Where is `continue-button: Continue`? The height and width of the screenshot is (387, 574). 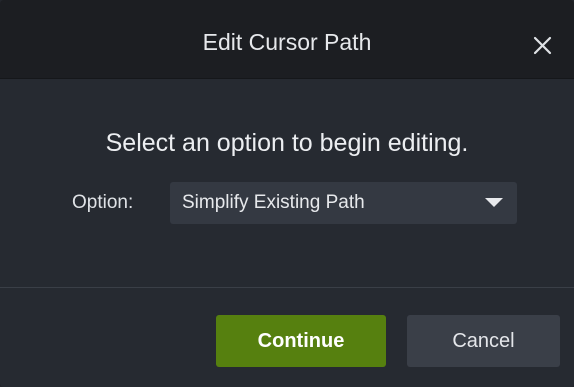
continue-button: Continue is located at coordinates (301, 341).